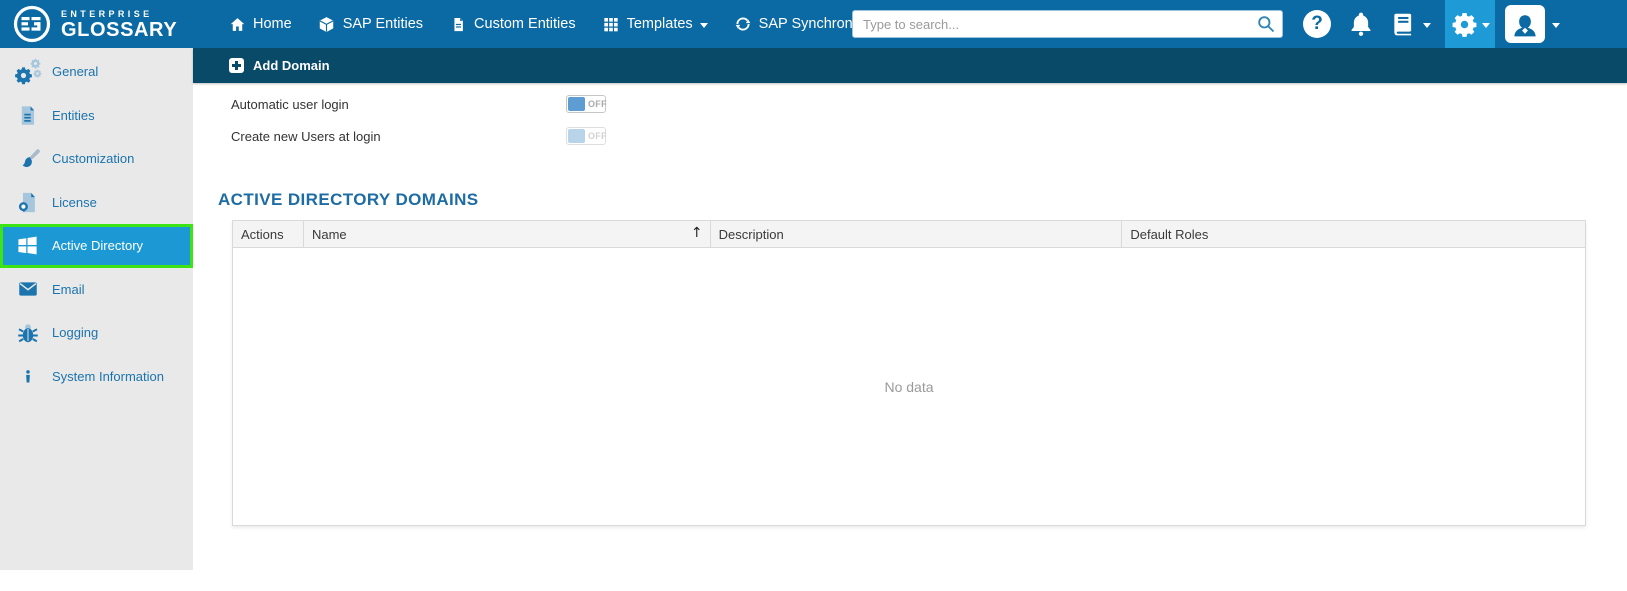  Describe the element at coordinates (290, 104) in the screenshot. I see `setting-label: Automatic user login` at that location.